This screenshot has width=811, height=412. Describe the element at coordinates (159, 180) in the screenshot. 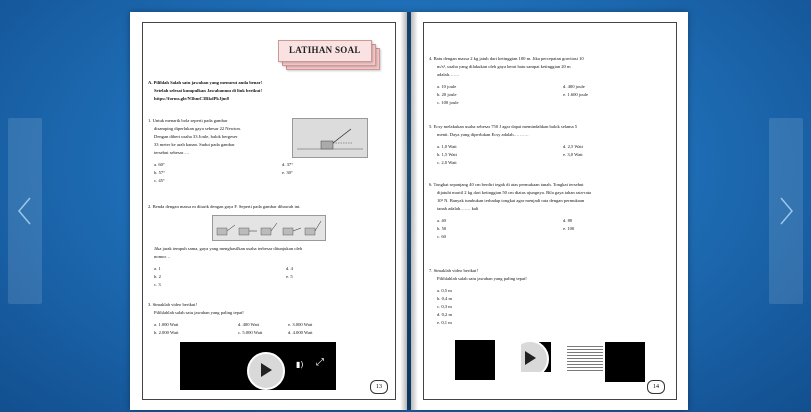

I see `q1-option-c: c. 45°` at that location.